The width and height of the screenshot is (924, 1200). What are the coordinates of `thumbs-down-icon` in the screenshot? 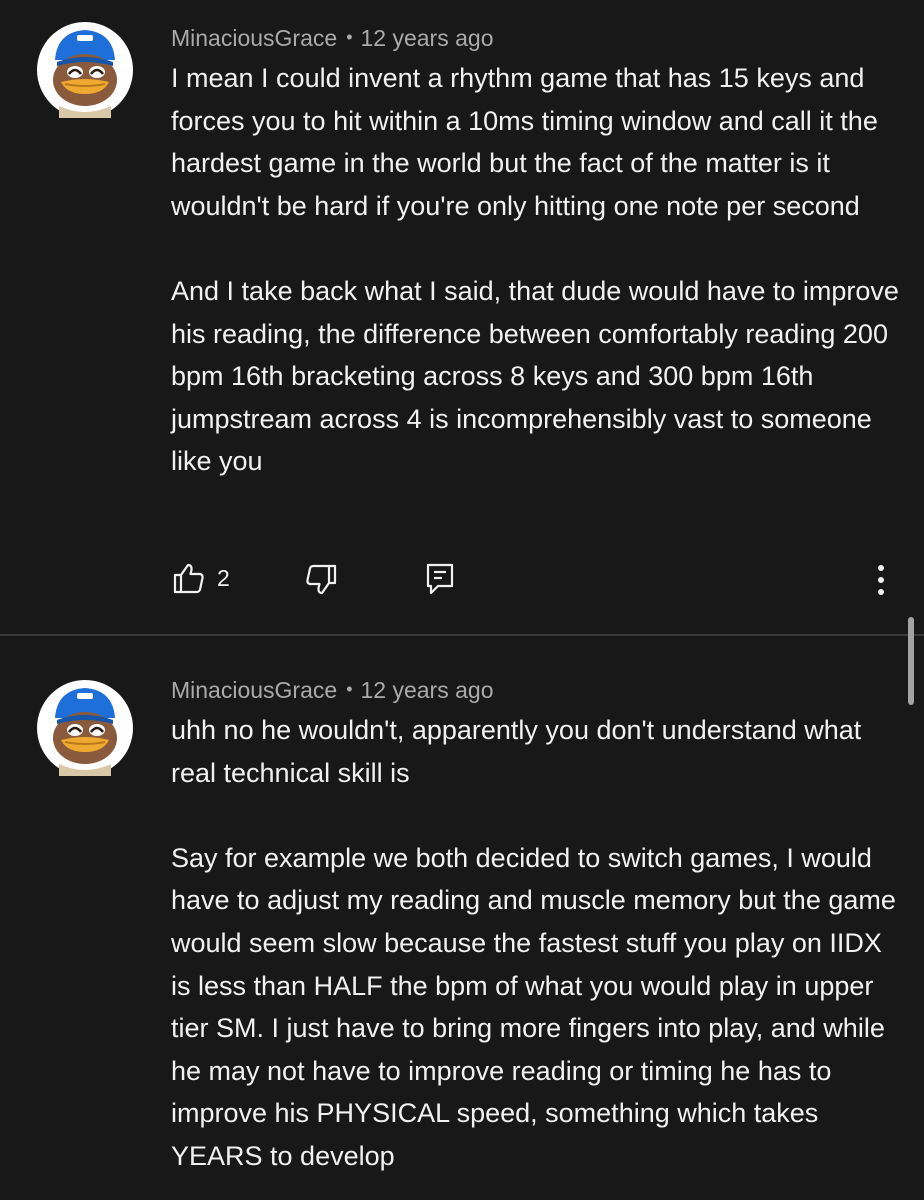 It's located at (321, 580).